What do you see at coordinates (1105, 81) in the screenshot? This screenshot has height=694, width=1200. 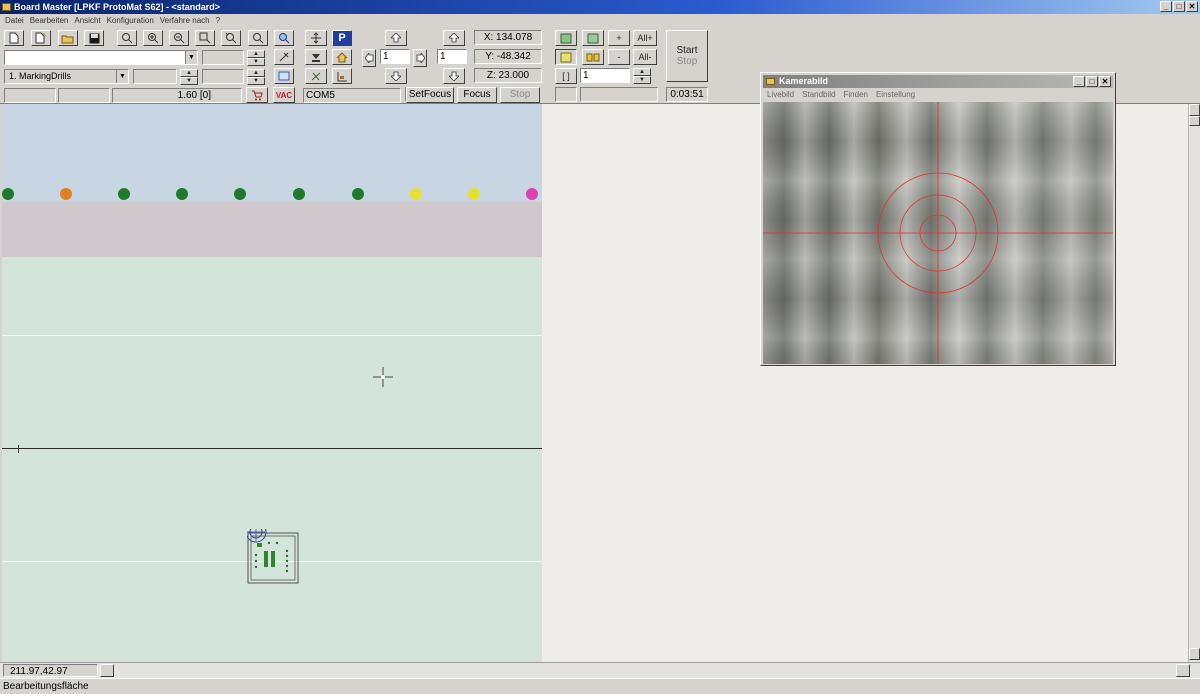 I see `camera-close-button: ✕` at bounding box center [1105, 81].